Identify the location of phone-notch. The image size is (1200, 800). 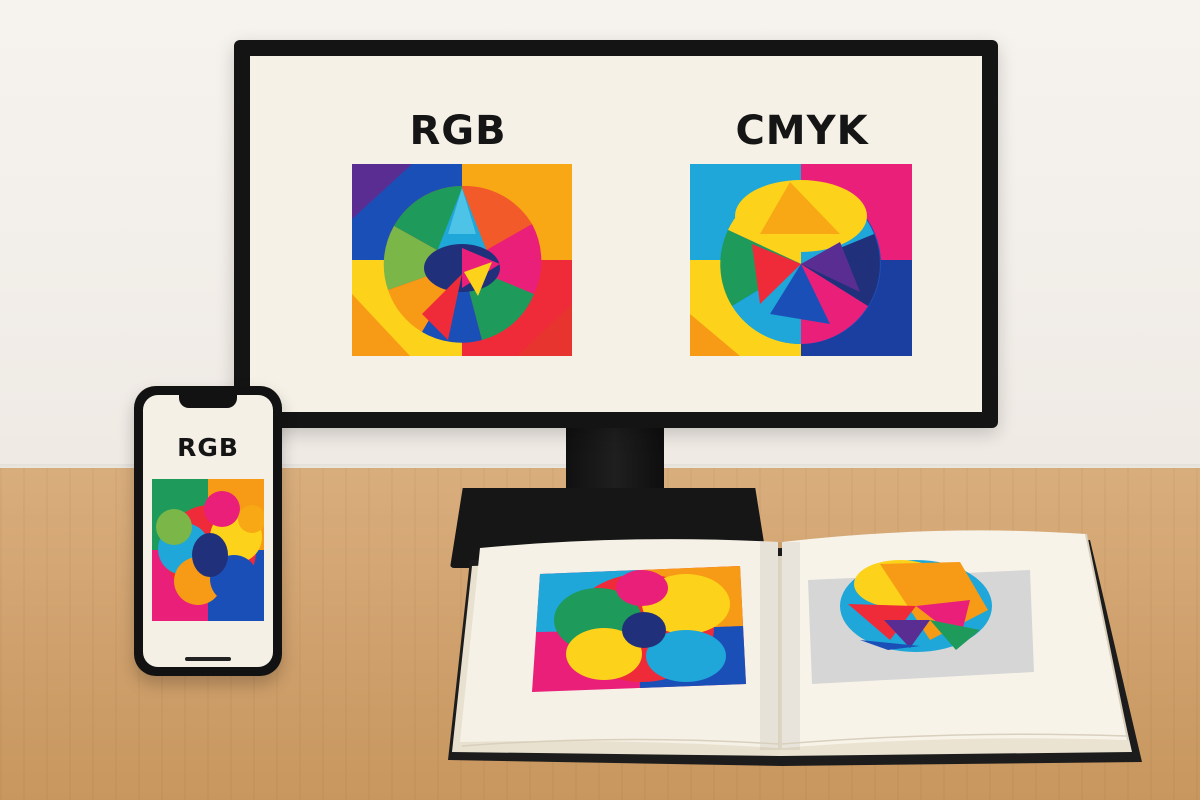
(208, 401).